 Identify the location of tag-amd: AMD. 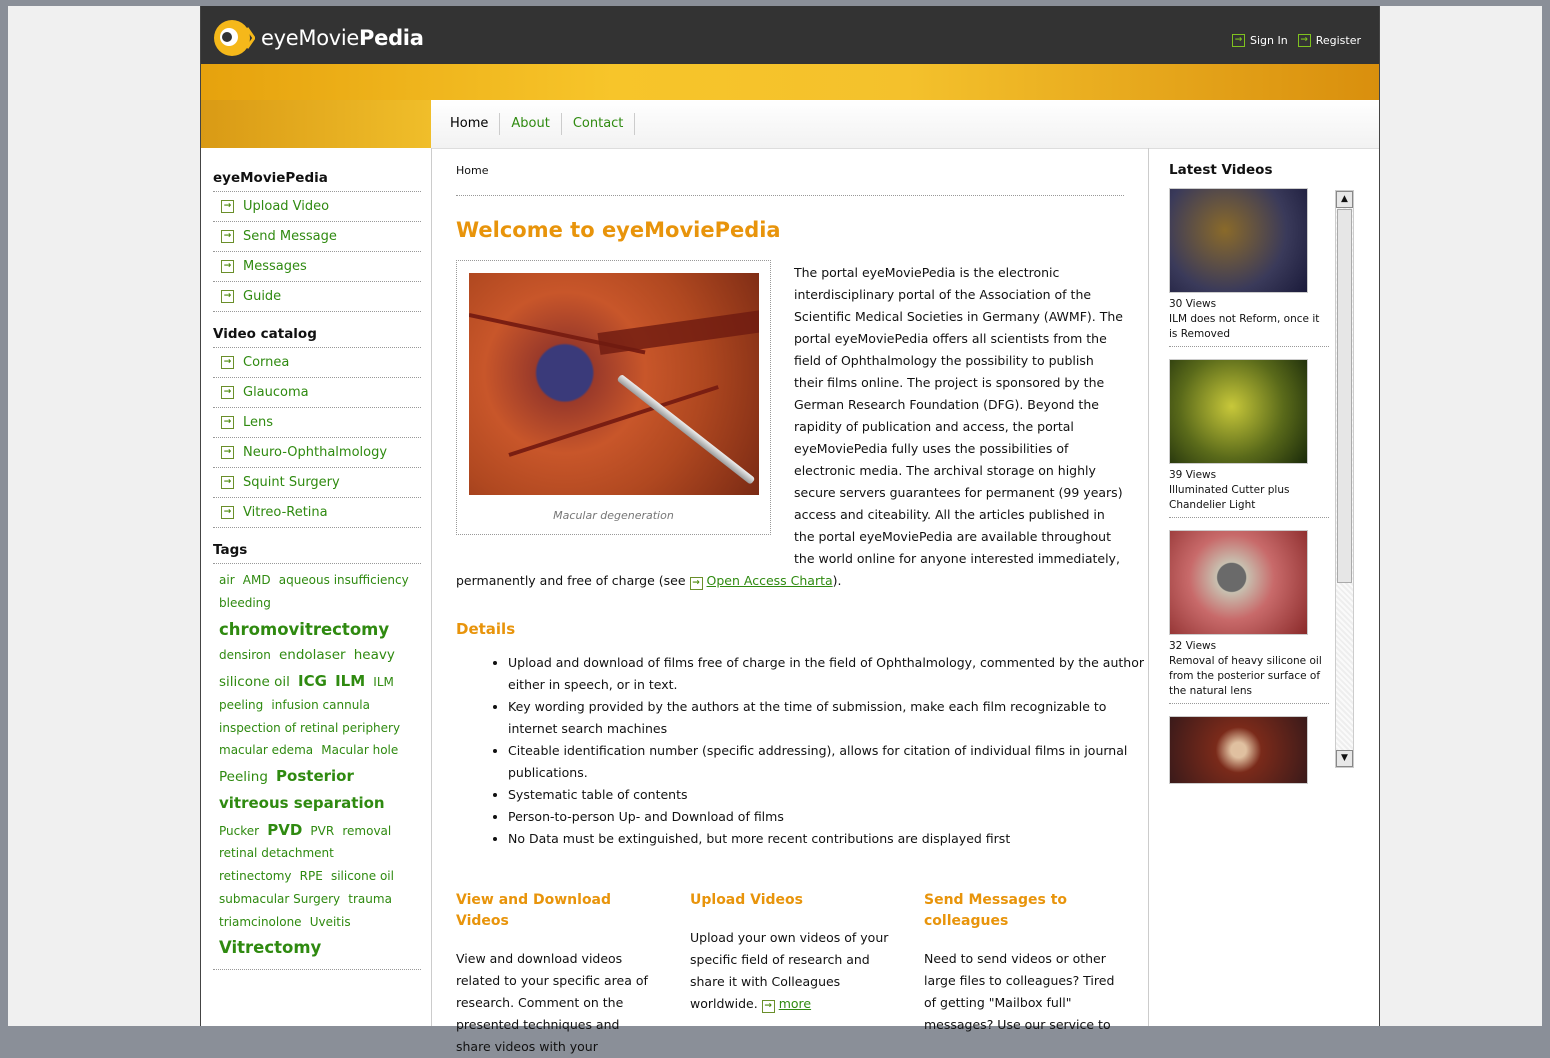
(257, 580).